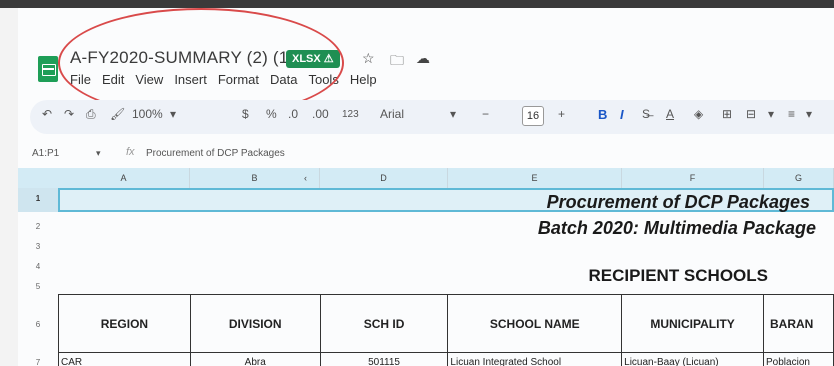  What do you see at coordinates (215, 153) in the screenshot?
I see `formula-input: Procurement of DCP Packages` at bounding box center [215, 153].